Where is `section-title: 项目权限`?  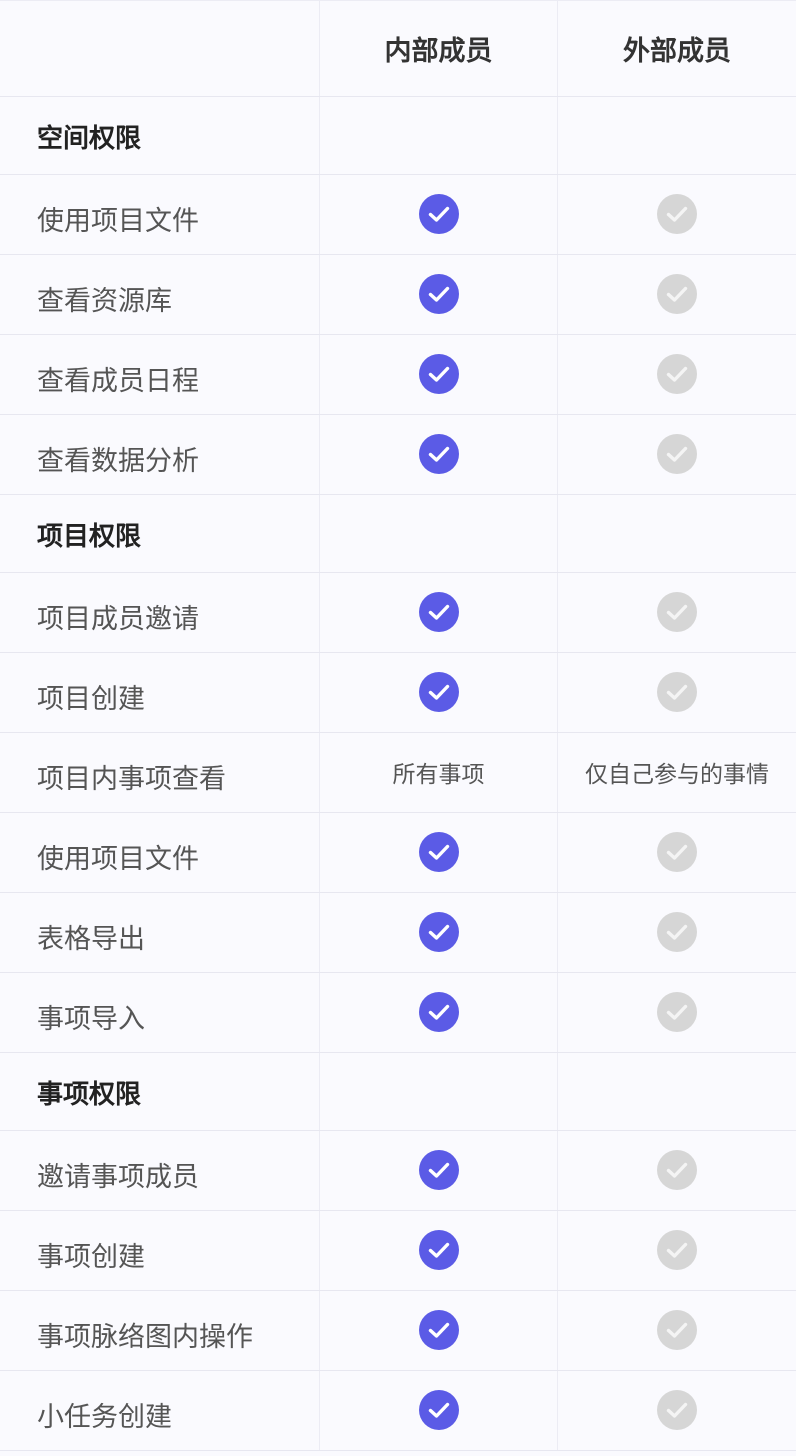
section-title: 项目权限 is located at coordinates (160, 533).